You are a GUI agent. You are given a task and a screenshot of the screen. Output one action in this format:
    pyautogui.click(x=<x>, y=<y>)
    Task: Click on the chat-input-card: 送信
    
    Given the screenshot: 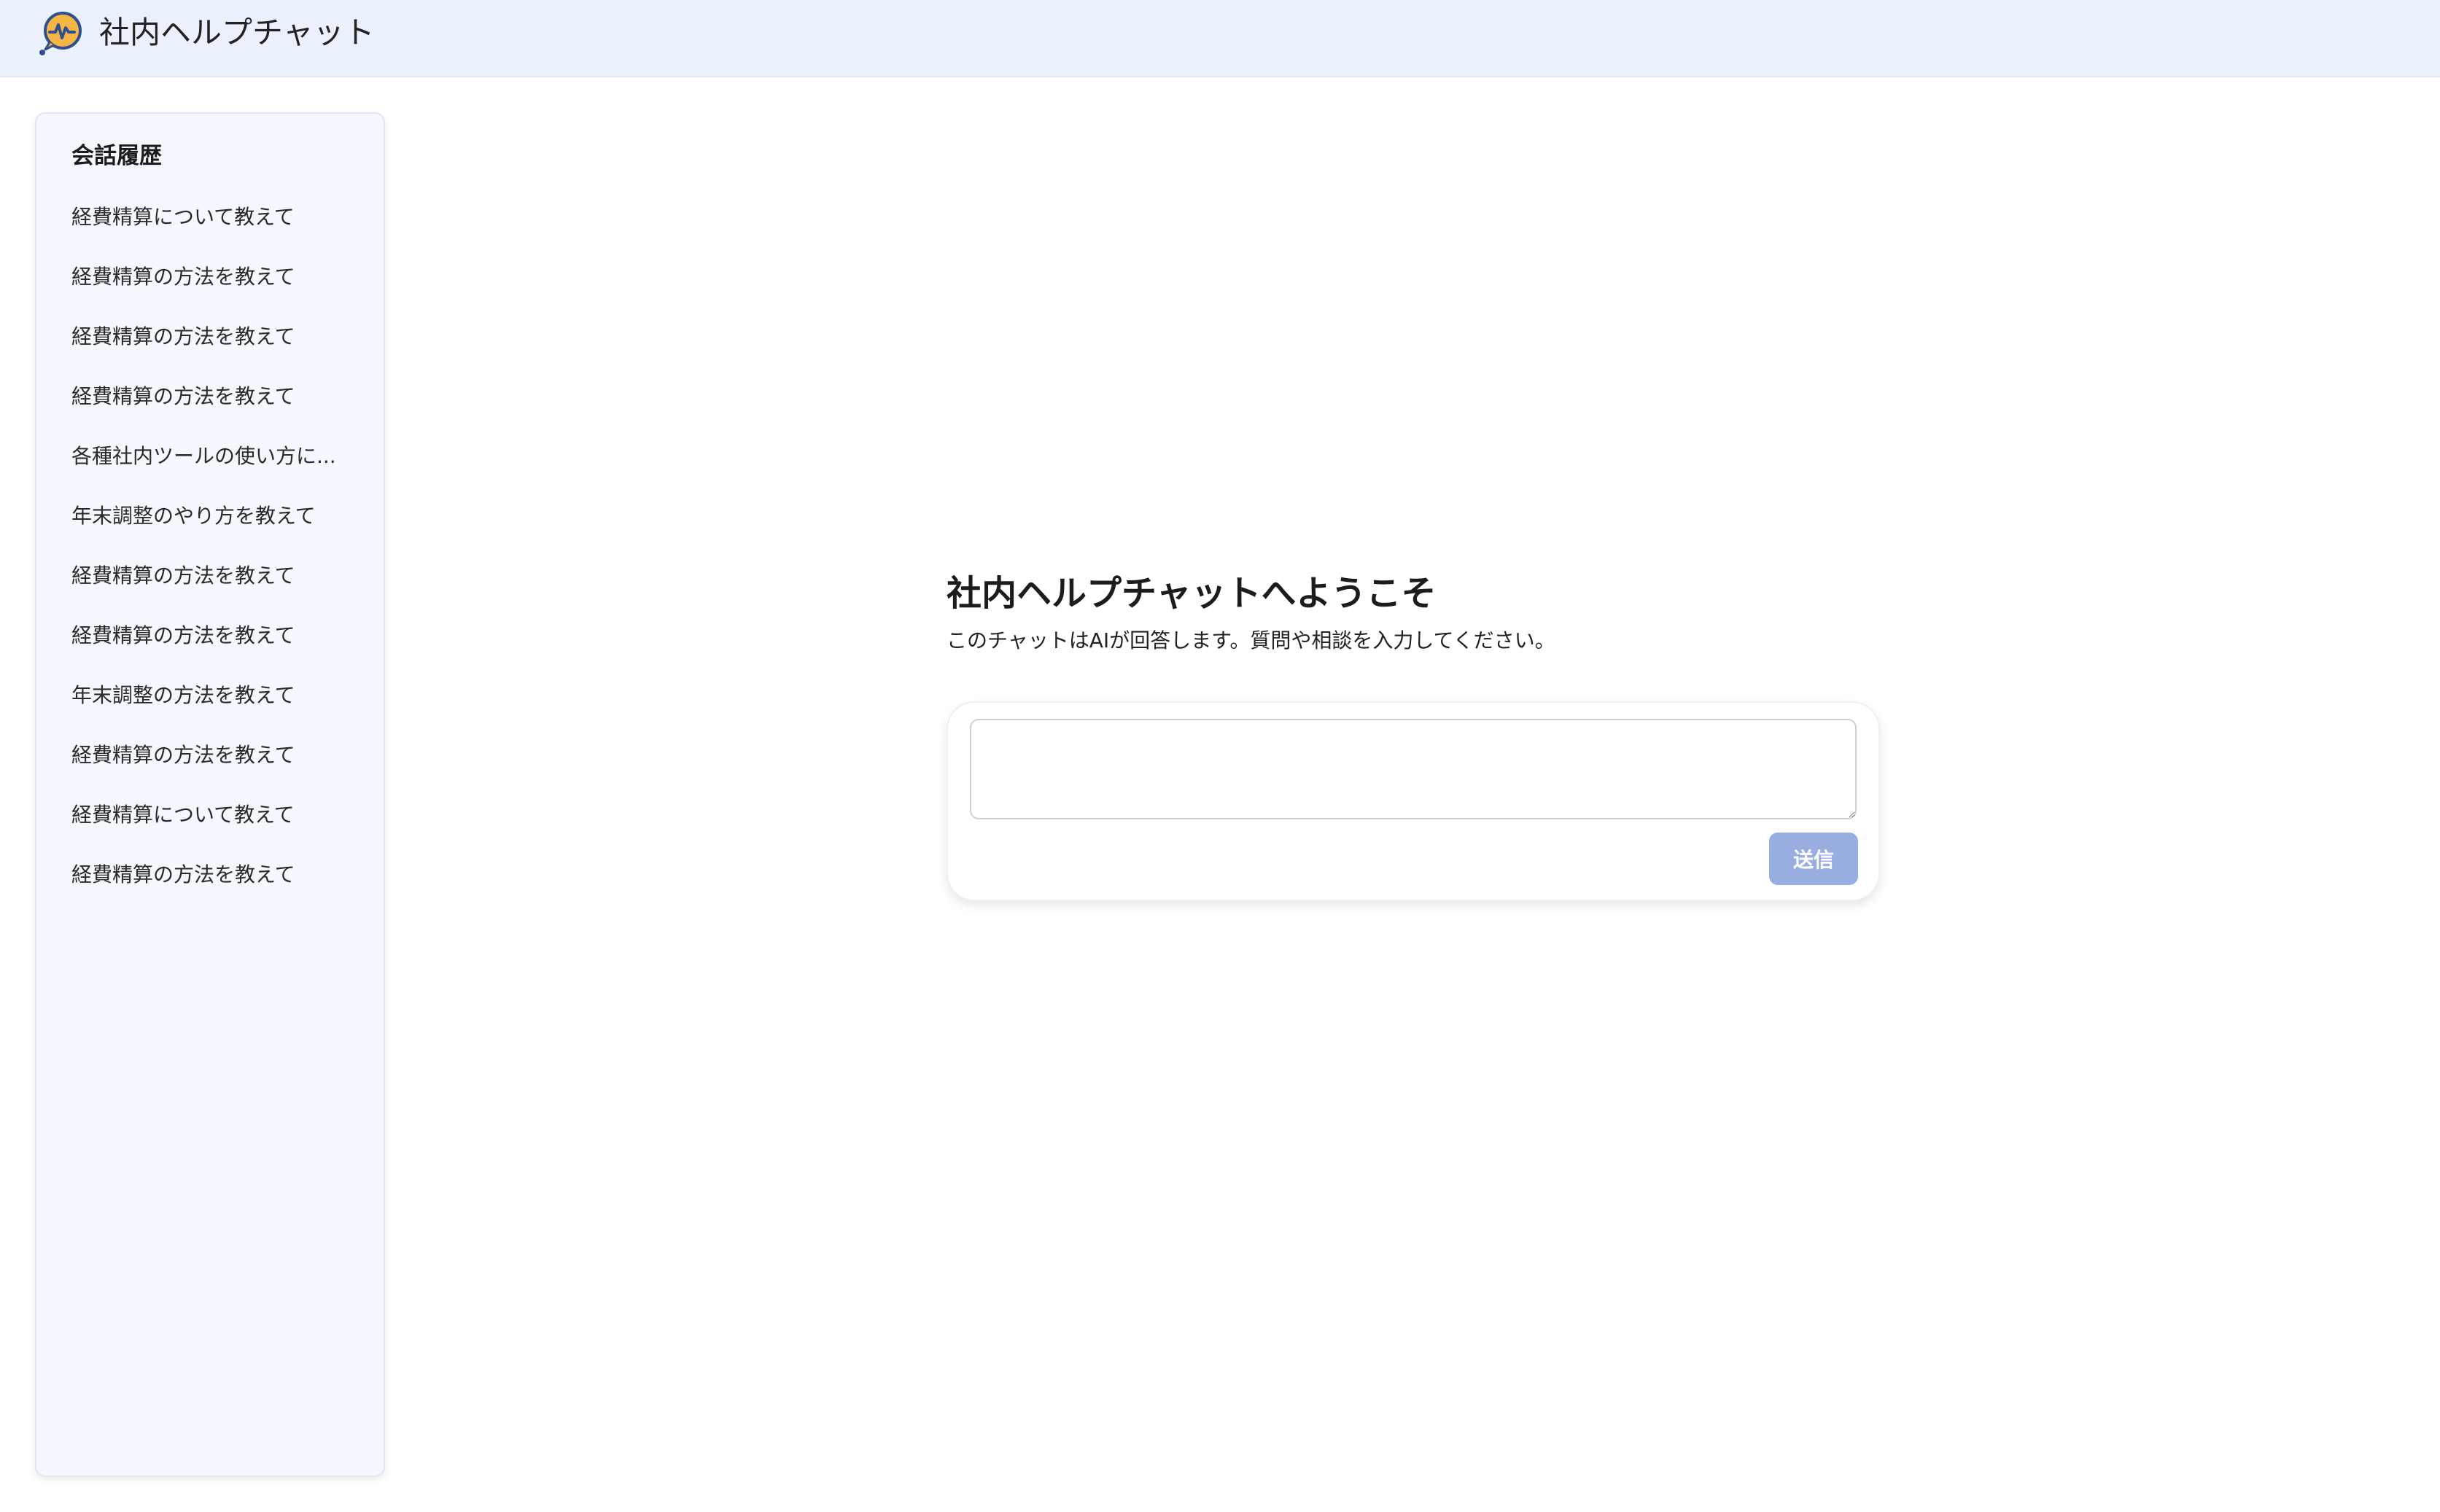 What is the action you would take?
    pyautogui.click(x=1414, y=801)
    